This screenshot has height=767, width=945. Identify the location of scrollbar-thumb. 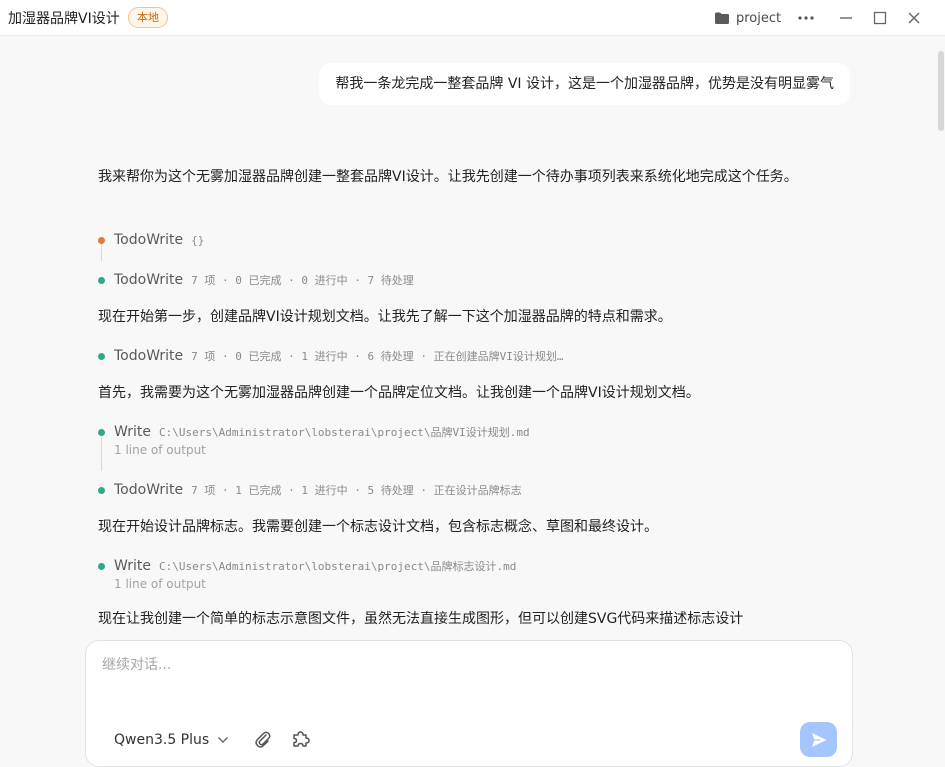
(941, 91).